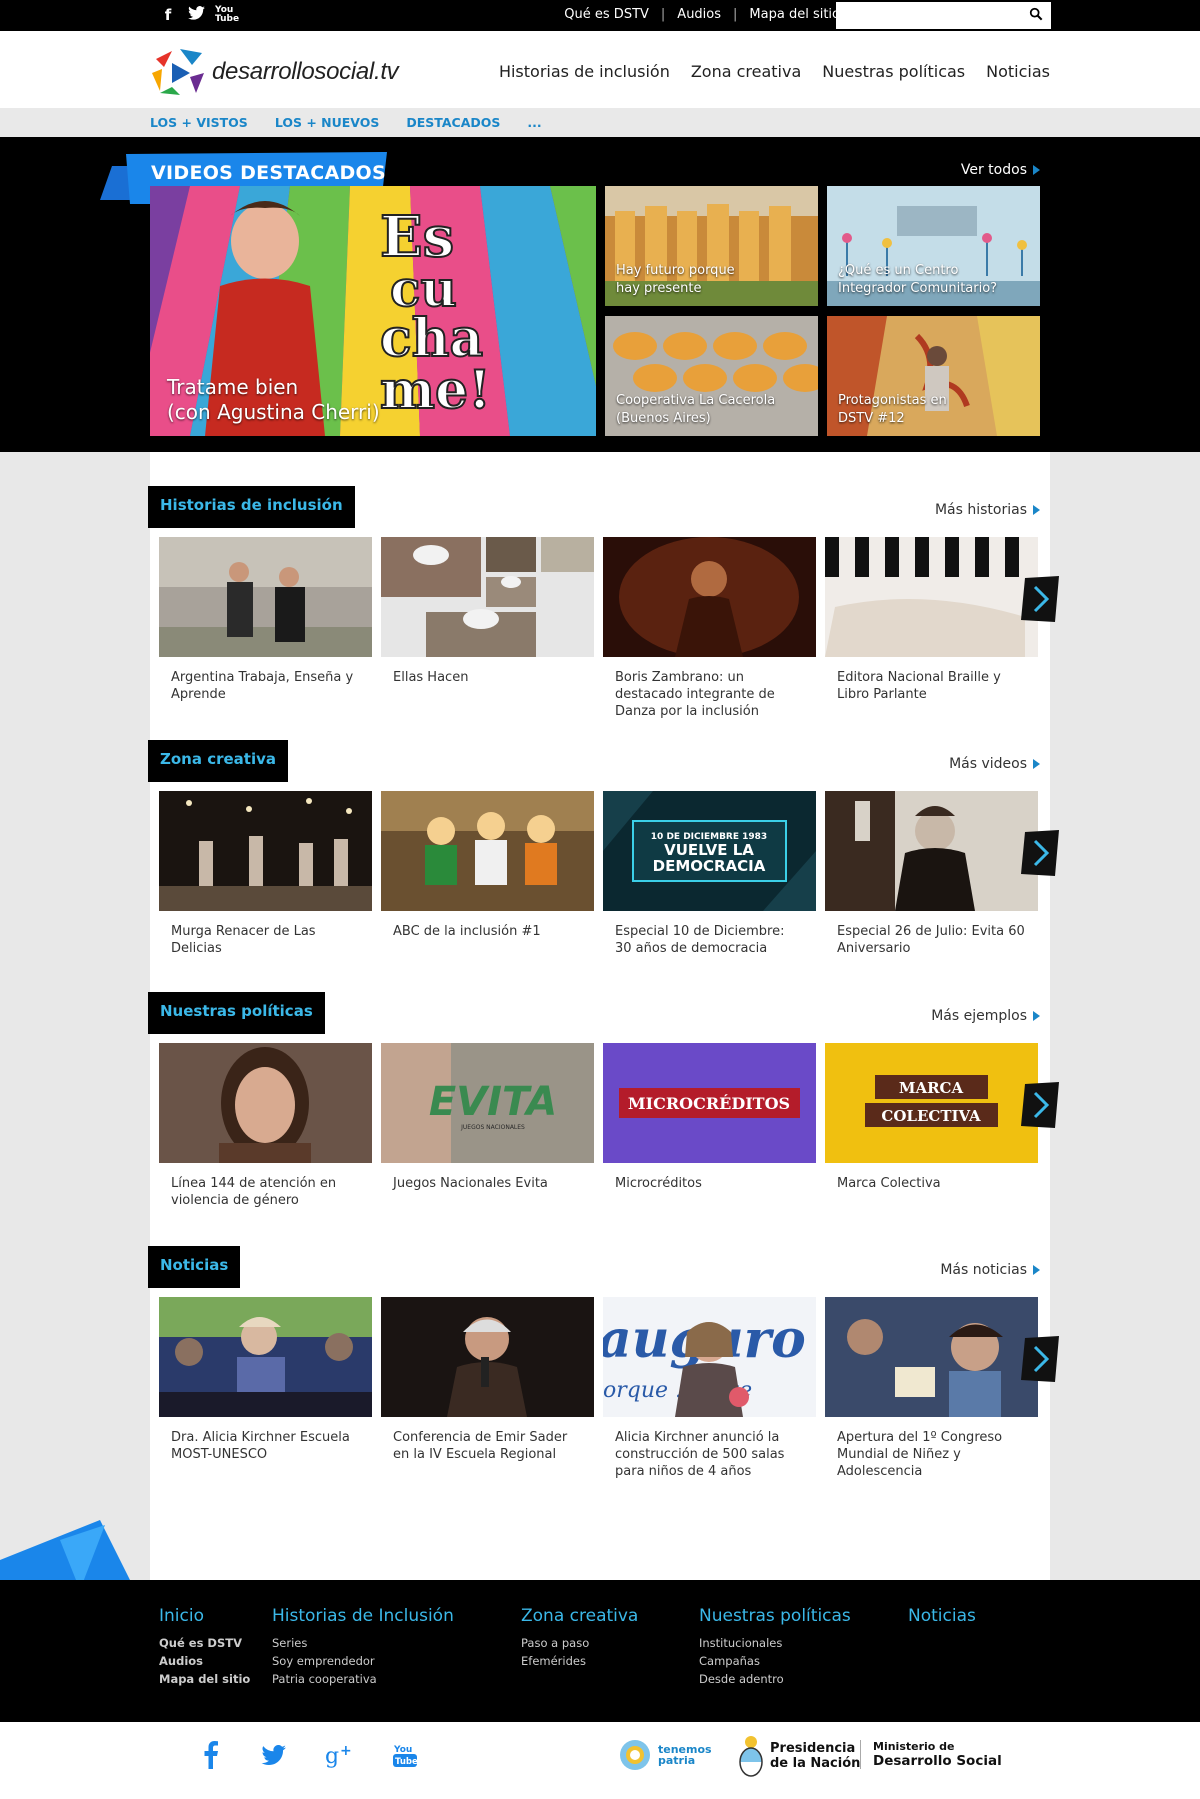 Image resolution: width=1200 pixels, height=1799 pixels. I want to click on video-caption: Protagonistas en DSTV #12, so click(892, 410).